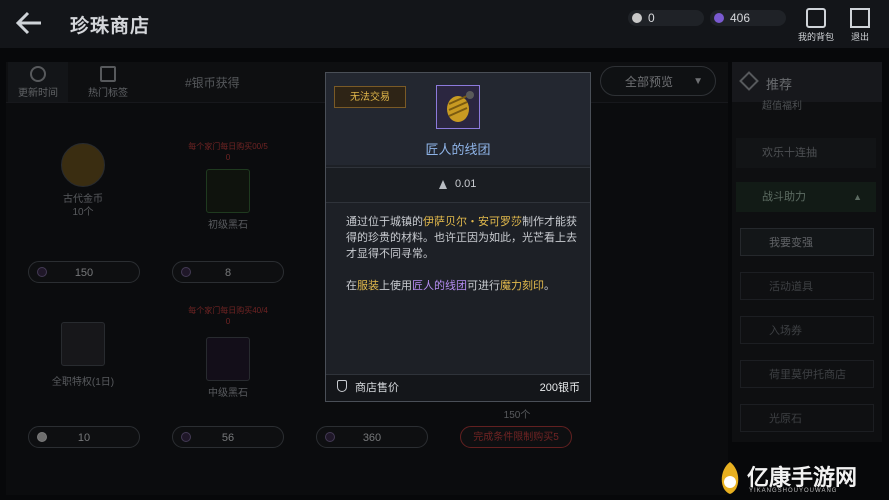  I want to click on page-title: 珍珠商店, so click(110, 26).